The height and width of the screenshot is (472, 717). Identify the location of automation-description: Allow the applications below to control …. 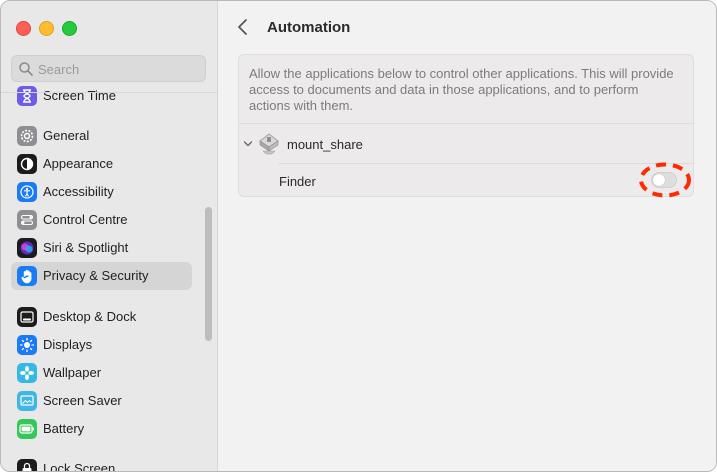
(461, 89).